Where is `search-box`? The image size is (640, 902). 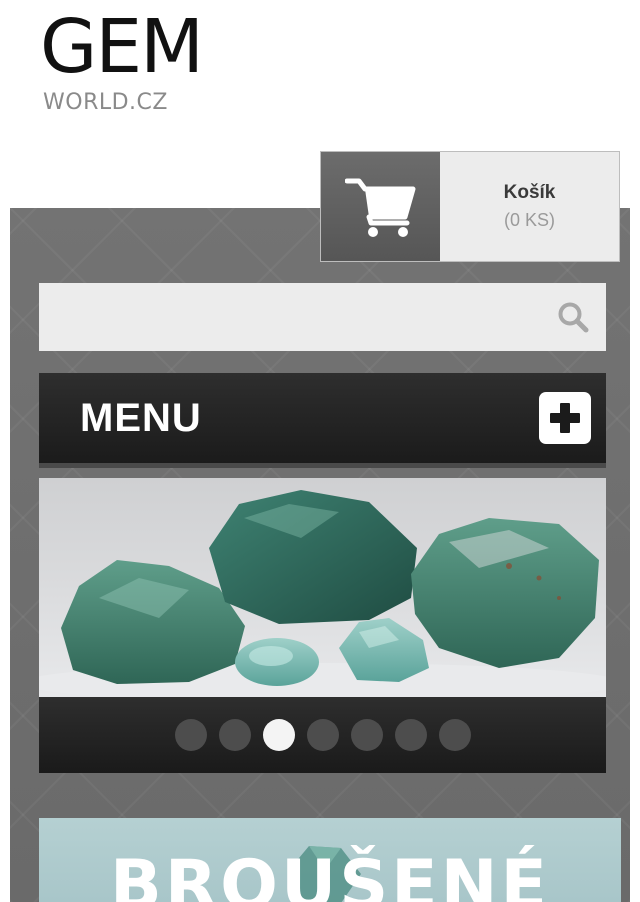 search-box is located at coordinates (322, 317).